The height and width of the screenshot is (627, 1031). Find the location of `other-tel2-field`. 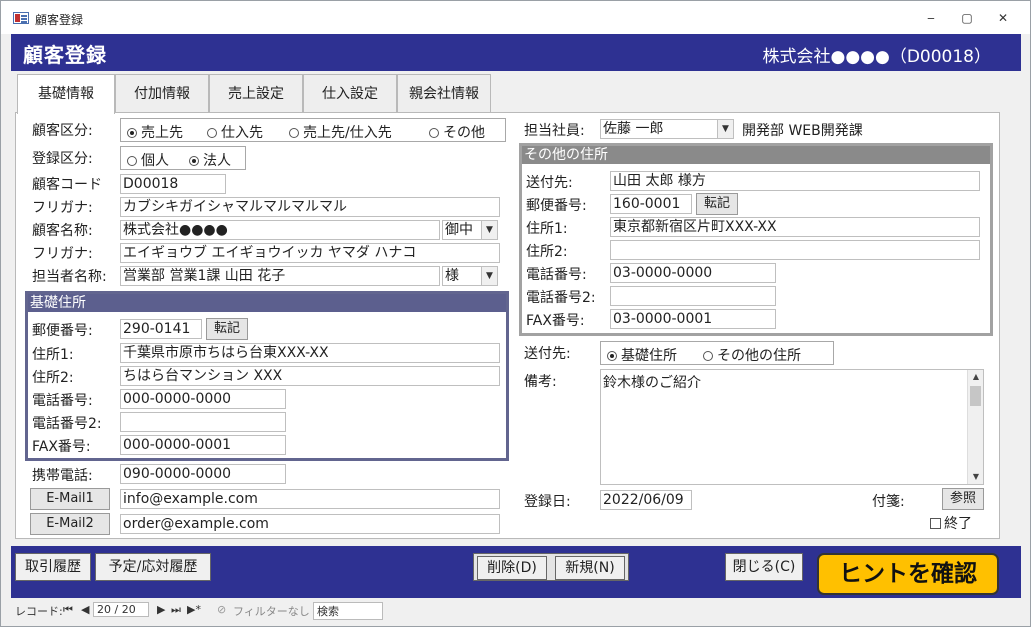

other-tel2-field is located at coordinates (693, 296).